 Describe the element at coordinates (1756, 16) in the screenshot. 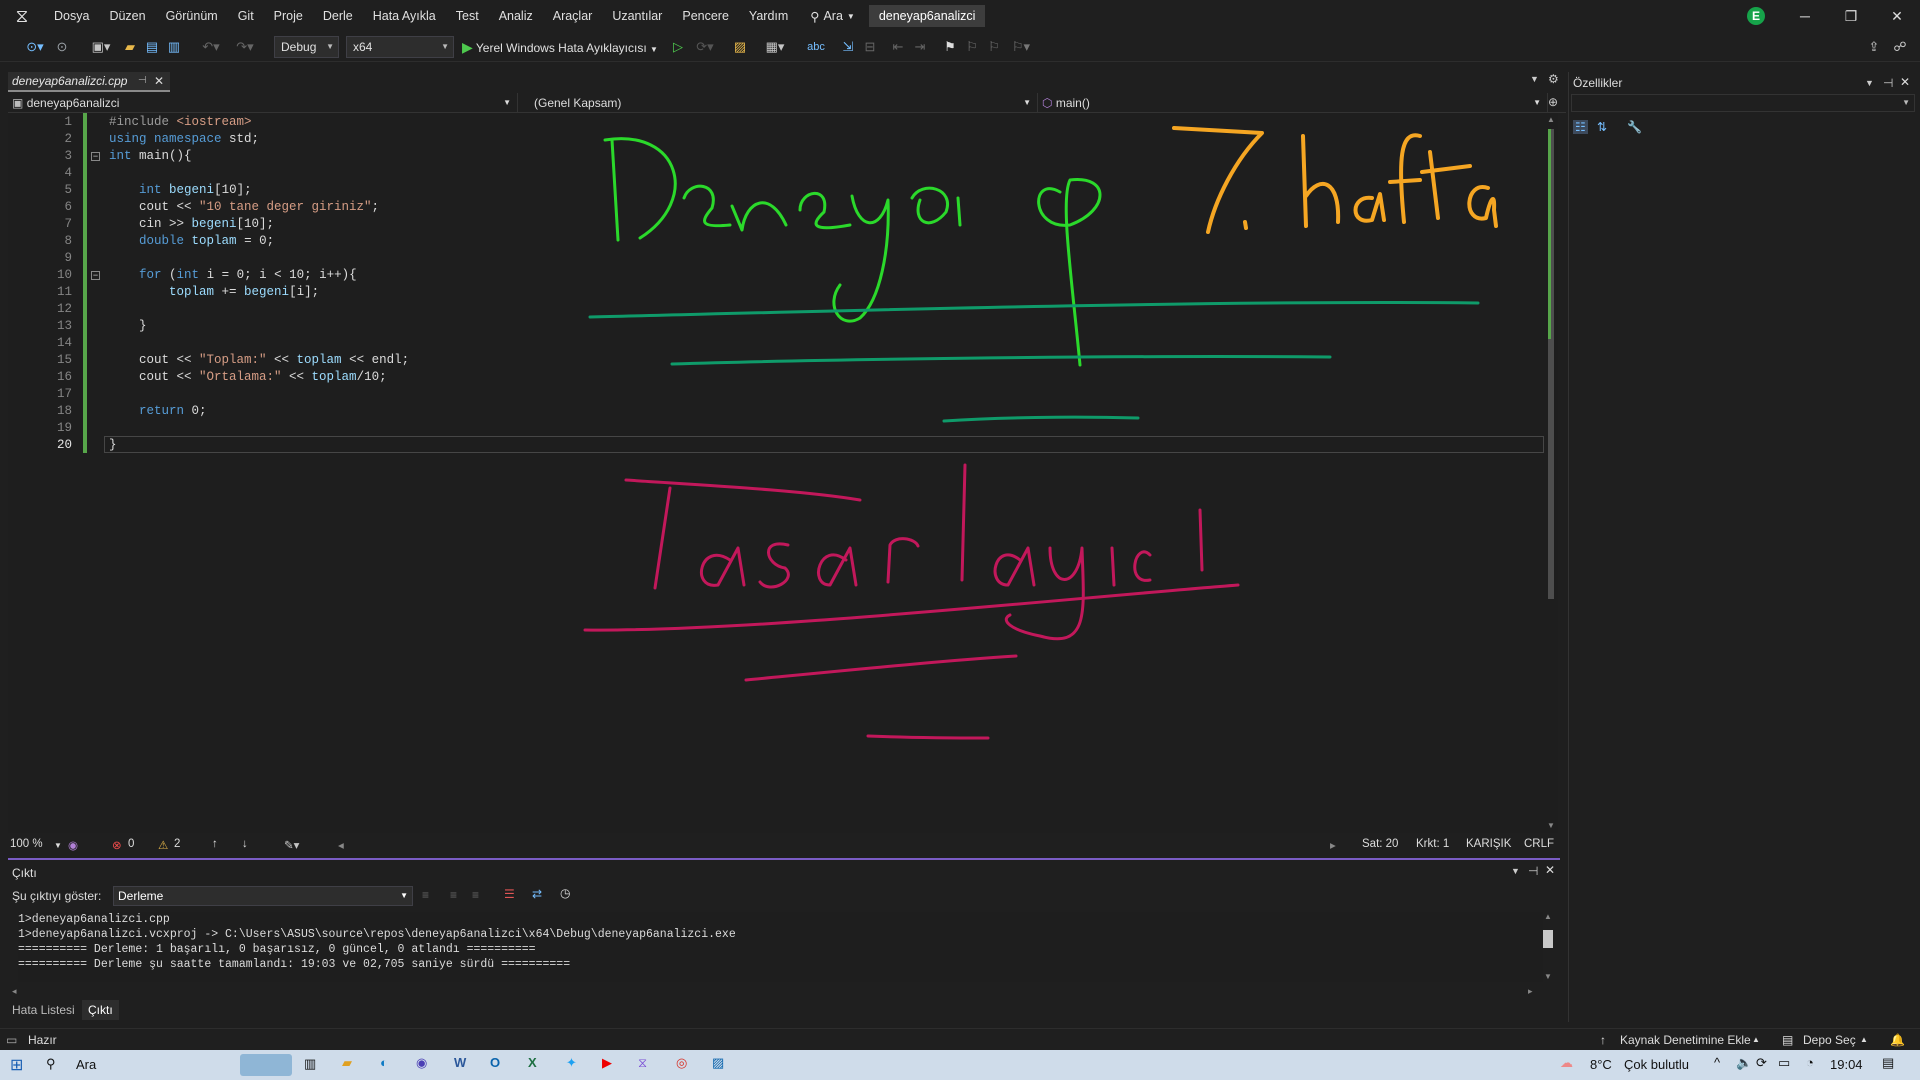

I see `avatar: E` at that location.